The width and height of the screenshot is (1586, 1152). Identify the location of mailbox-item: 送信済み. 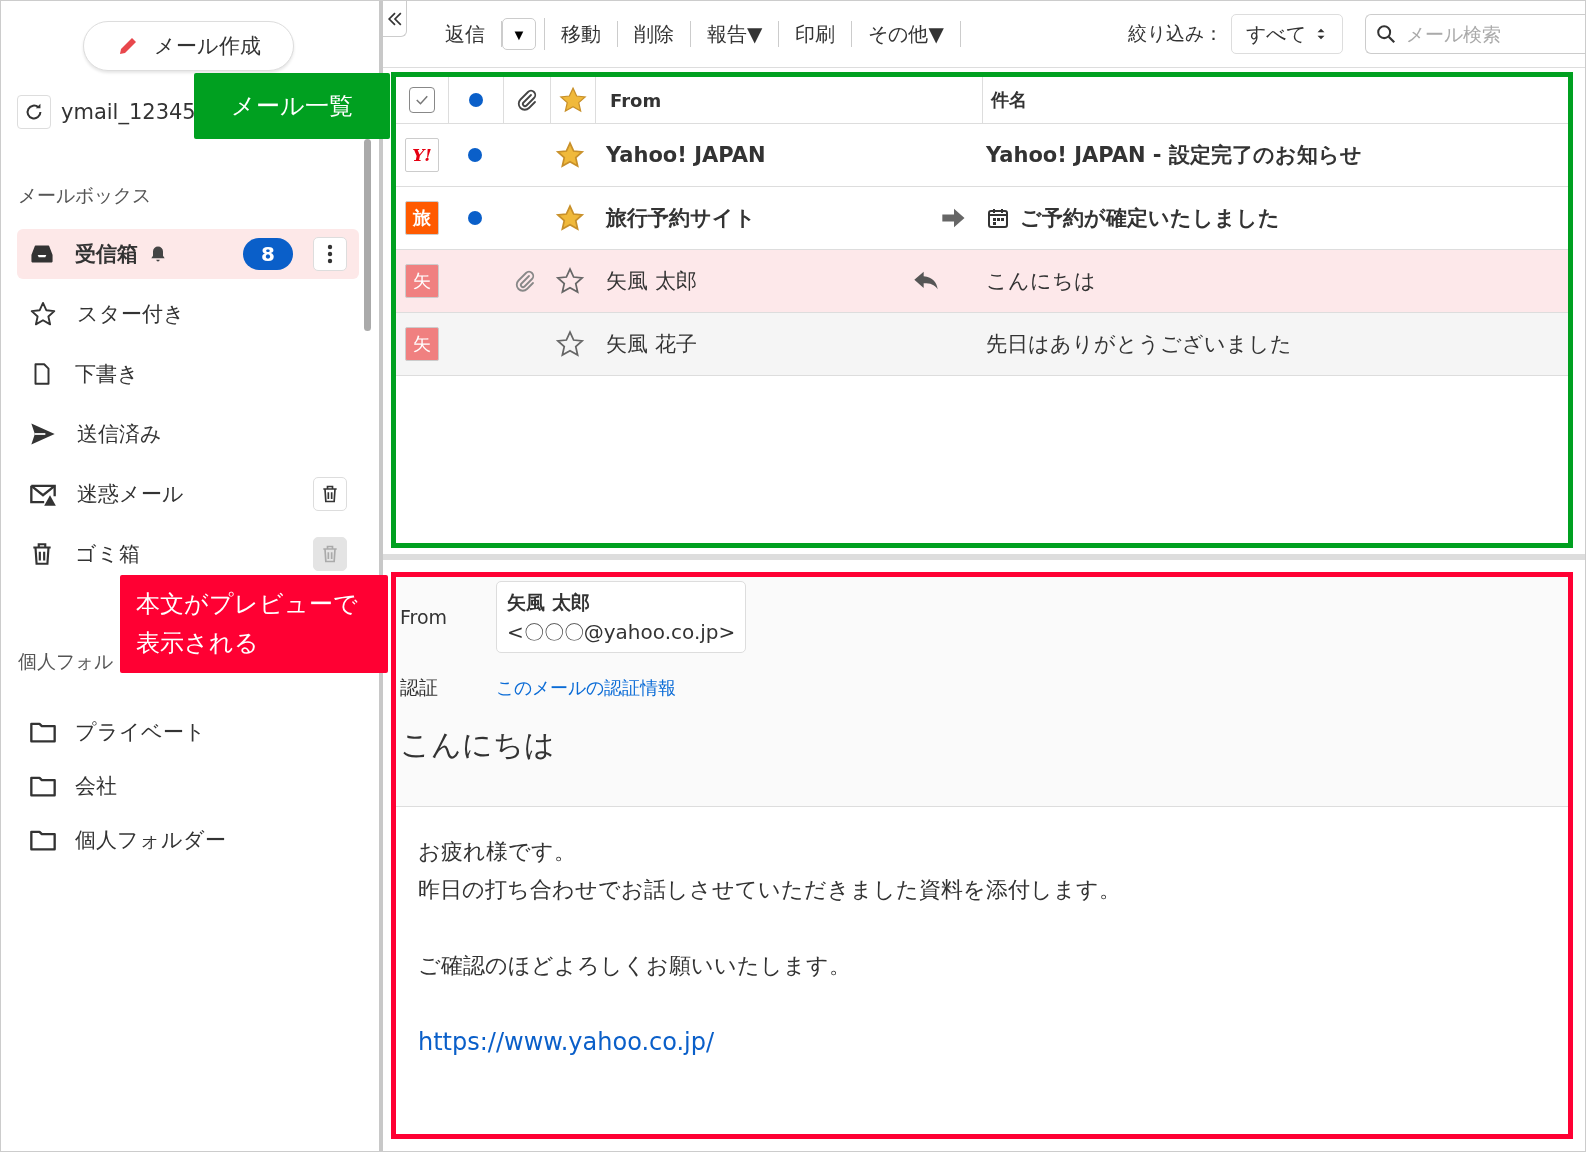
(188, 434).